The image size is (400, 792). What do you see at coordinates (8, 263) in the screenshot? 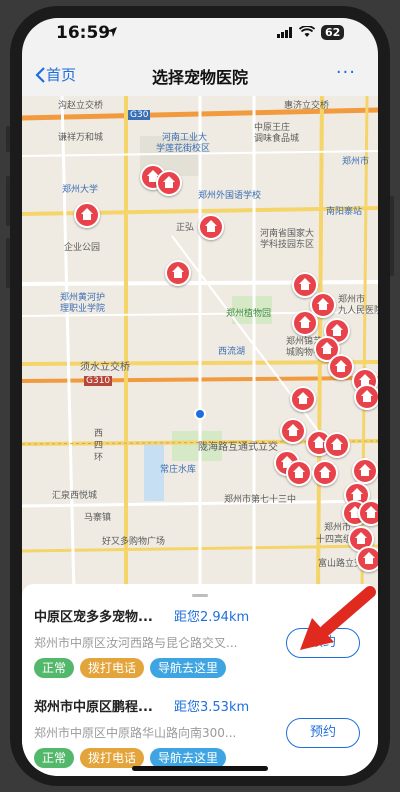
I see `volume-down-button` at bounding box center [8, 263].